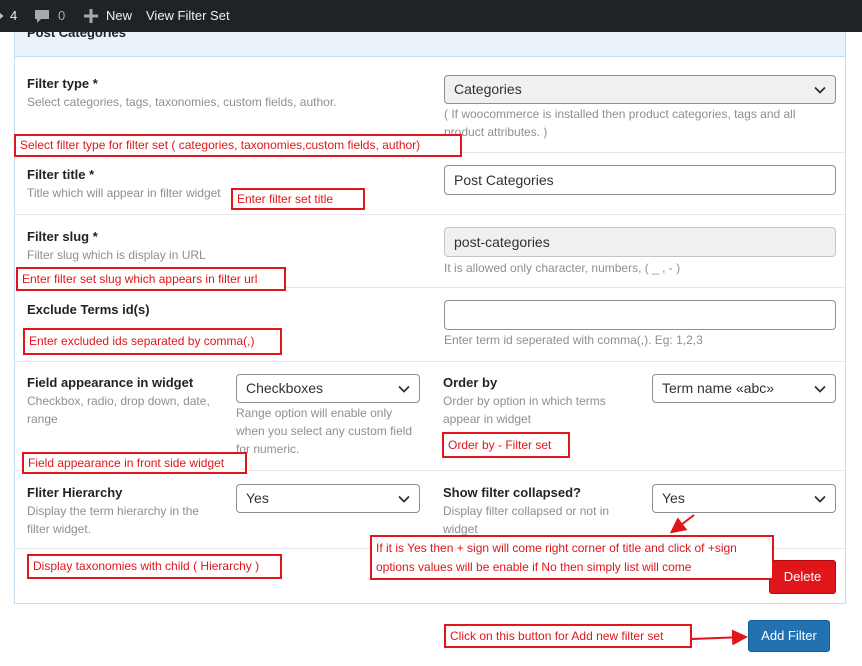  What do you see at coordinates (744, 498) in the screenshot?
I see `show-collapsed-select: Yes` at bounding box center [744, 498].